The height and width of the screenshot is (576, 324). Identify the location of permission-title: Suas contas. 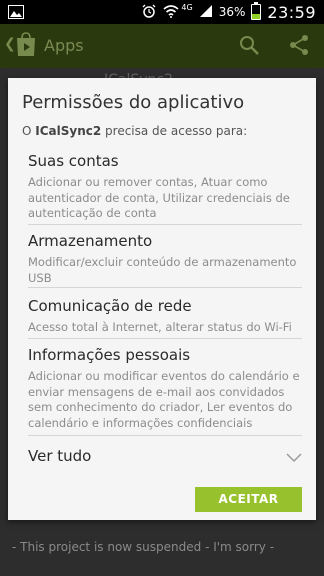
(73, 161).